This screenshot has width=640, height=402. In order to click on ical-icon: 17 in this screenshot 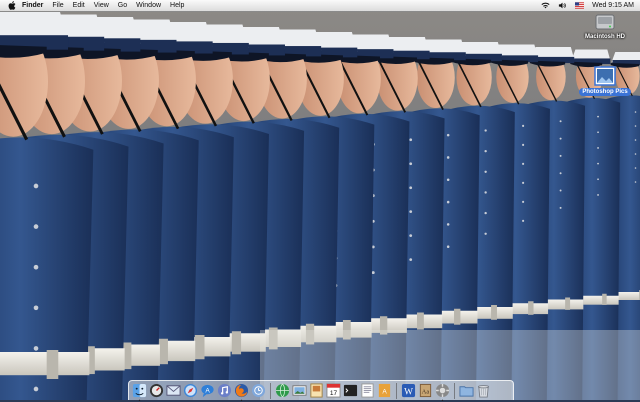, I will do `click(333, 390)`.